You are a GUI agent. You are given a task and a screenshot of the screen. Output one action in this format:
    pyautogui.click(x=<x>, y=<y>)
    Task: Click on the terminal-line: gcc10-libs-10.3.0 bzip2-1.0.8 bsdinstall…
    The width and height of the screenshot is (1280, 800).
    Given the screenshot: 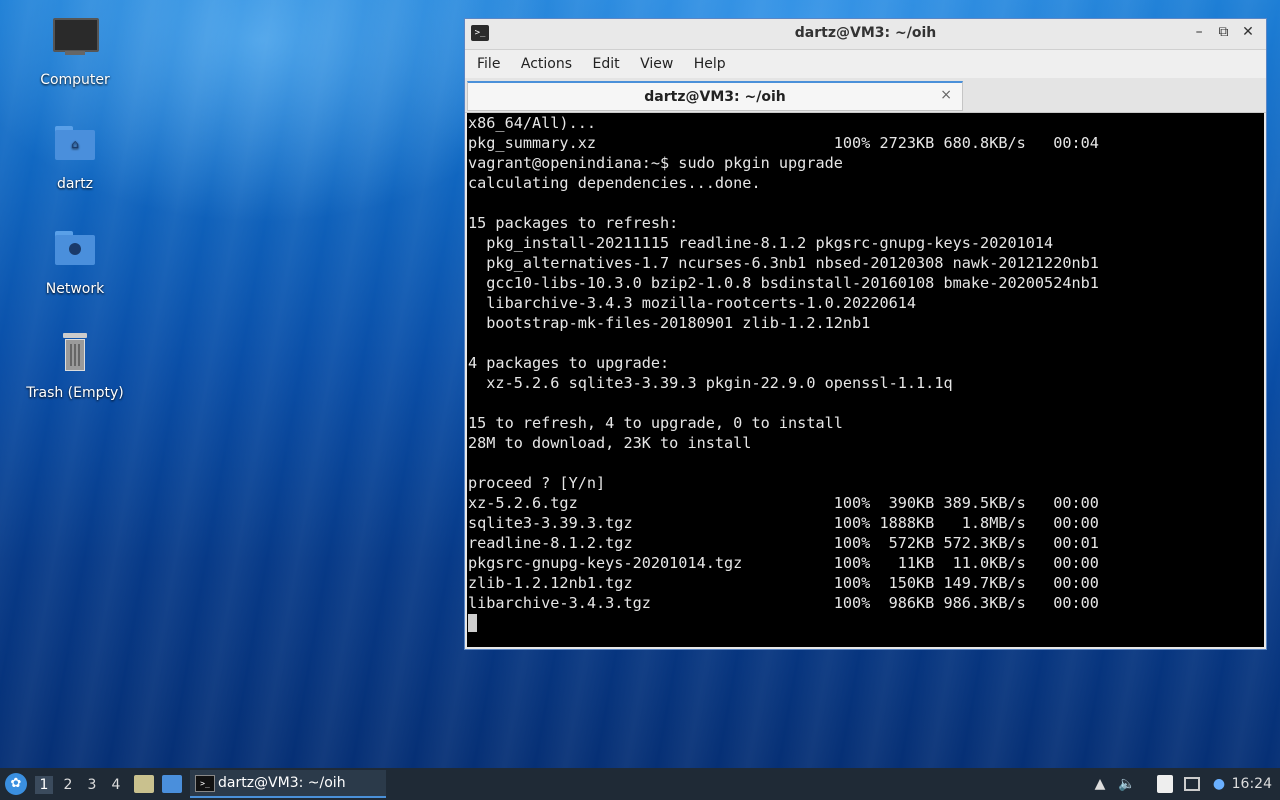 What is the action you would take?
    pyautogui.click(x=783, y=283)
    